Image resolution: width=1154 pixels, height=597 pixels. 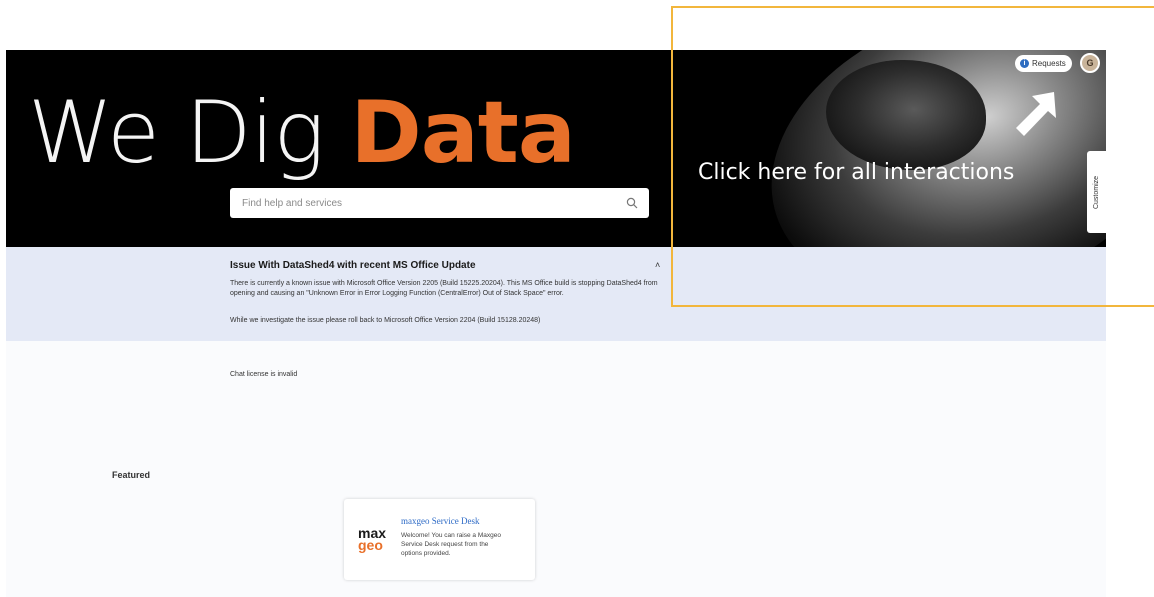 What do you see at coordinates (370, 545) in the screenshot?
I see `logo-line-2: geo` at bounding box center [370, 545].